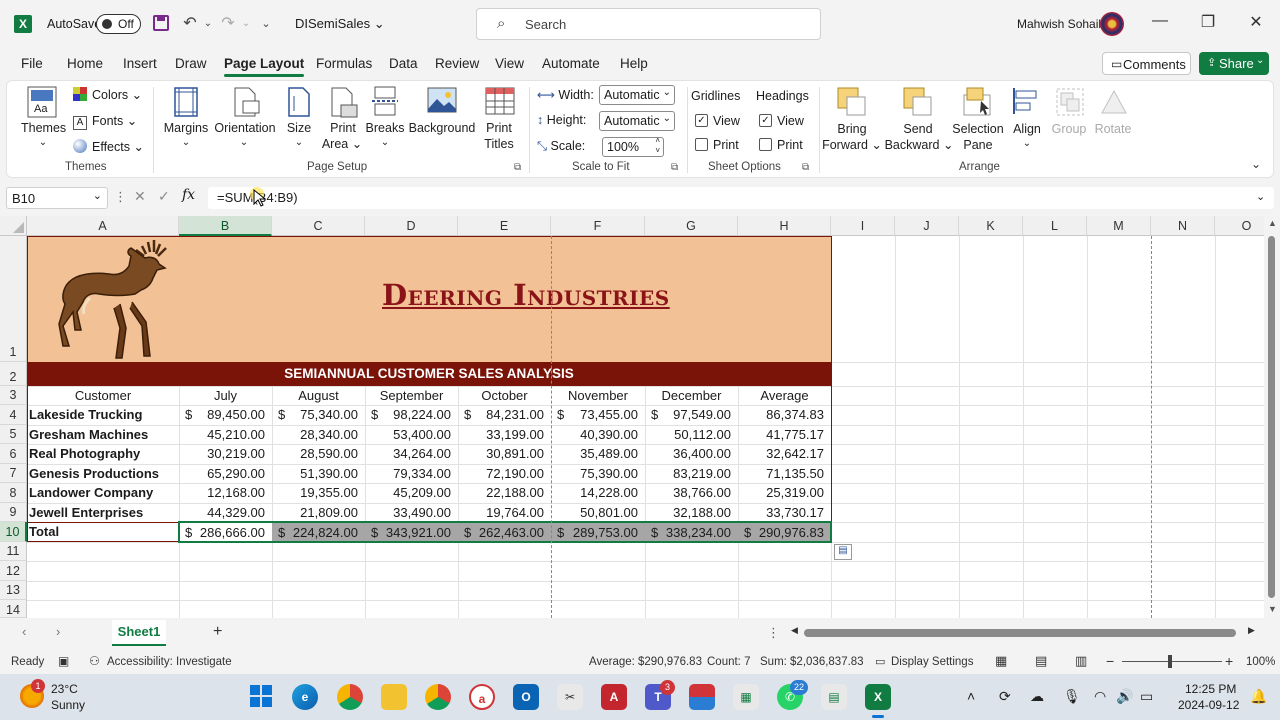 This screenshot has width=1280, height=720. What do you see at coordinates (741, 198) in the screenshot?
I see `formula-input: =SUM(B4:B9)` at bounding box center [741, 198].